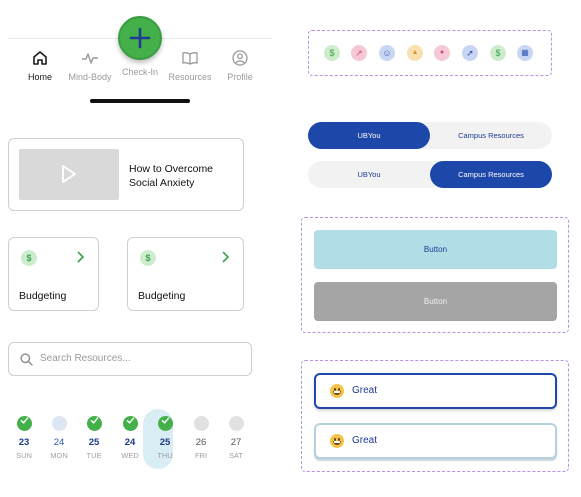 The height and width of the screenshot is (497, 581). I want to click on video-thumbnail, so click(69, 174).